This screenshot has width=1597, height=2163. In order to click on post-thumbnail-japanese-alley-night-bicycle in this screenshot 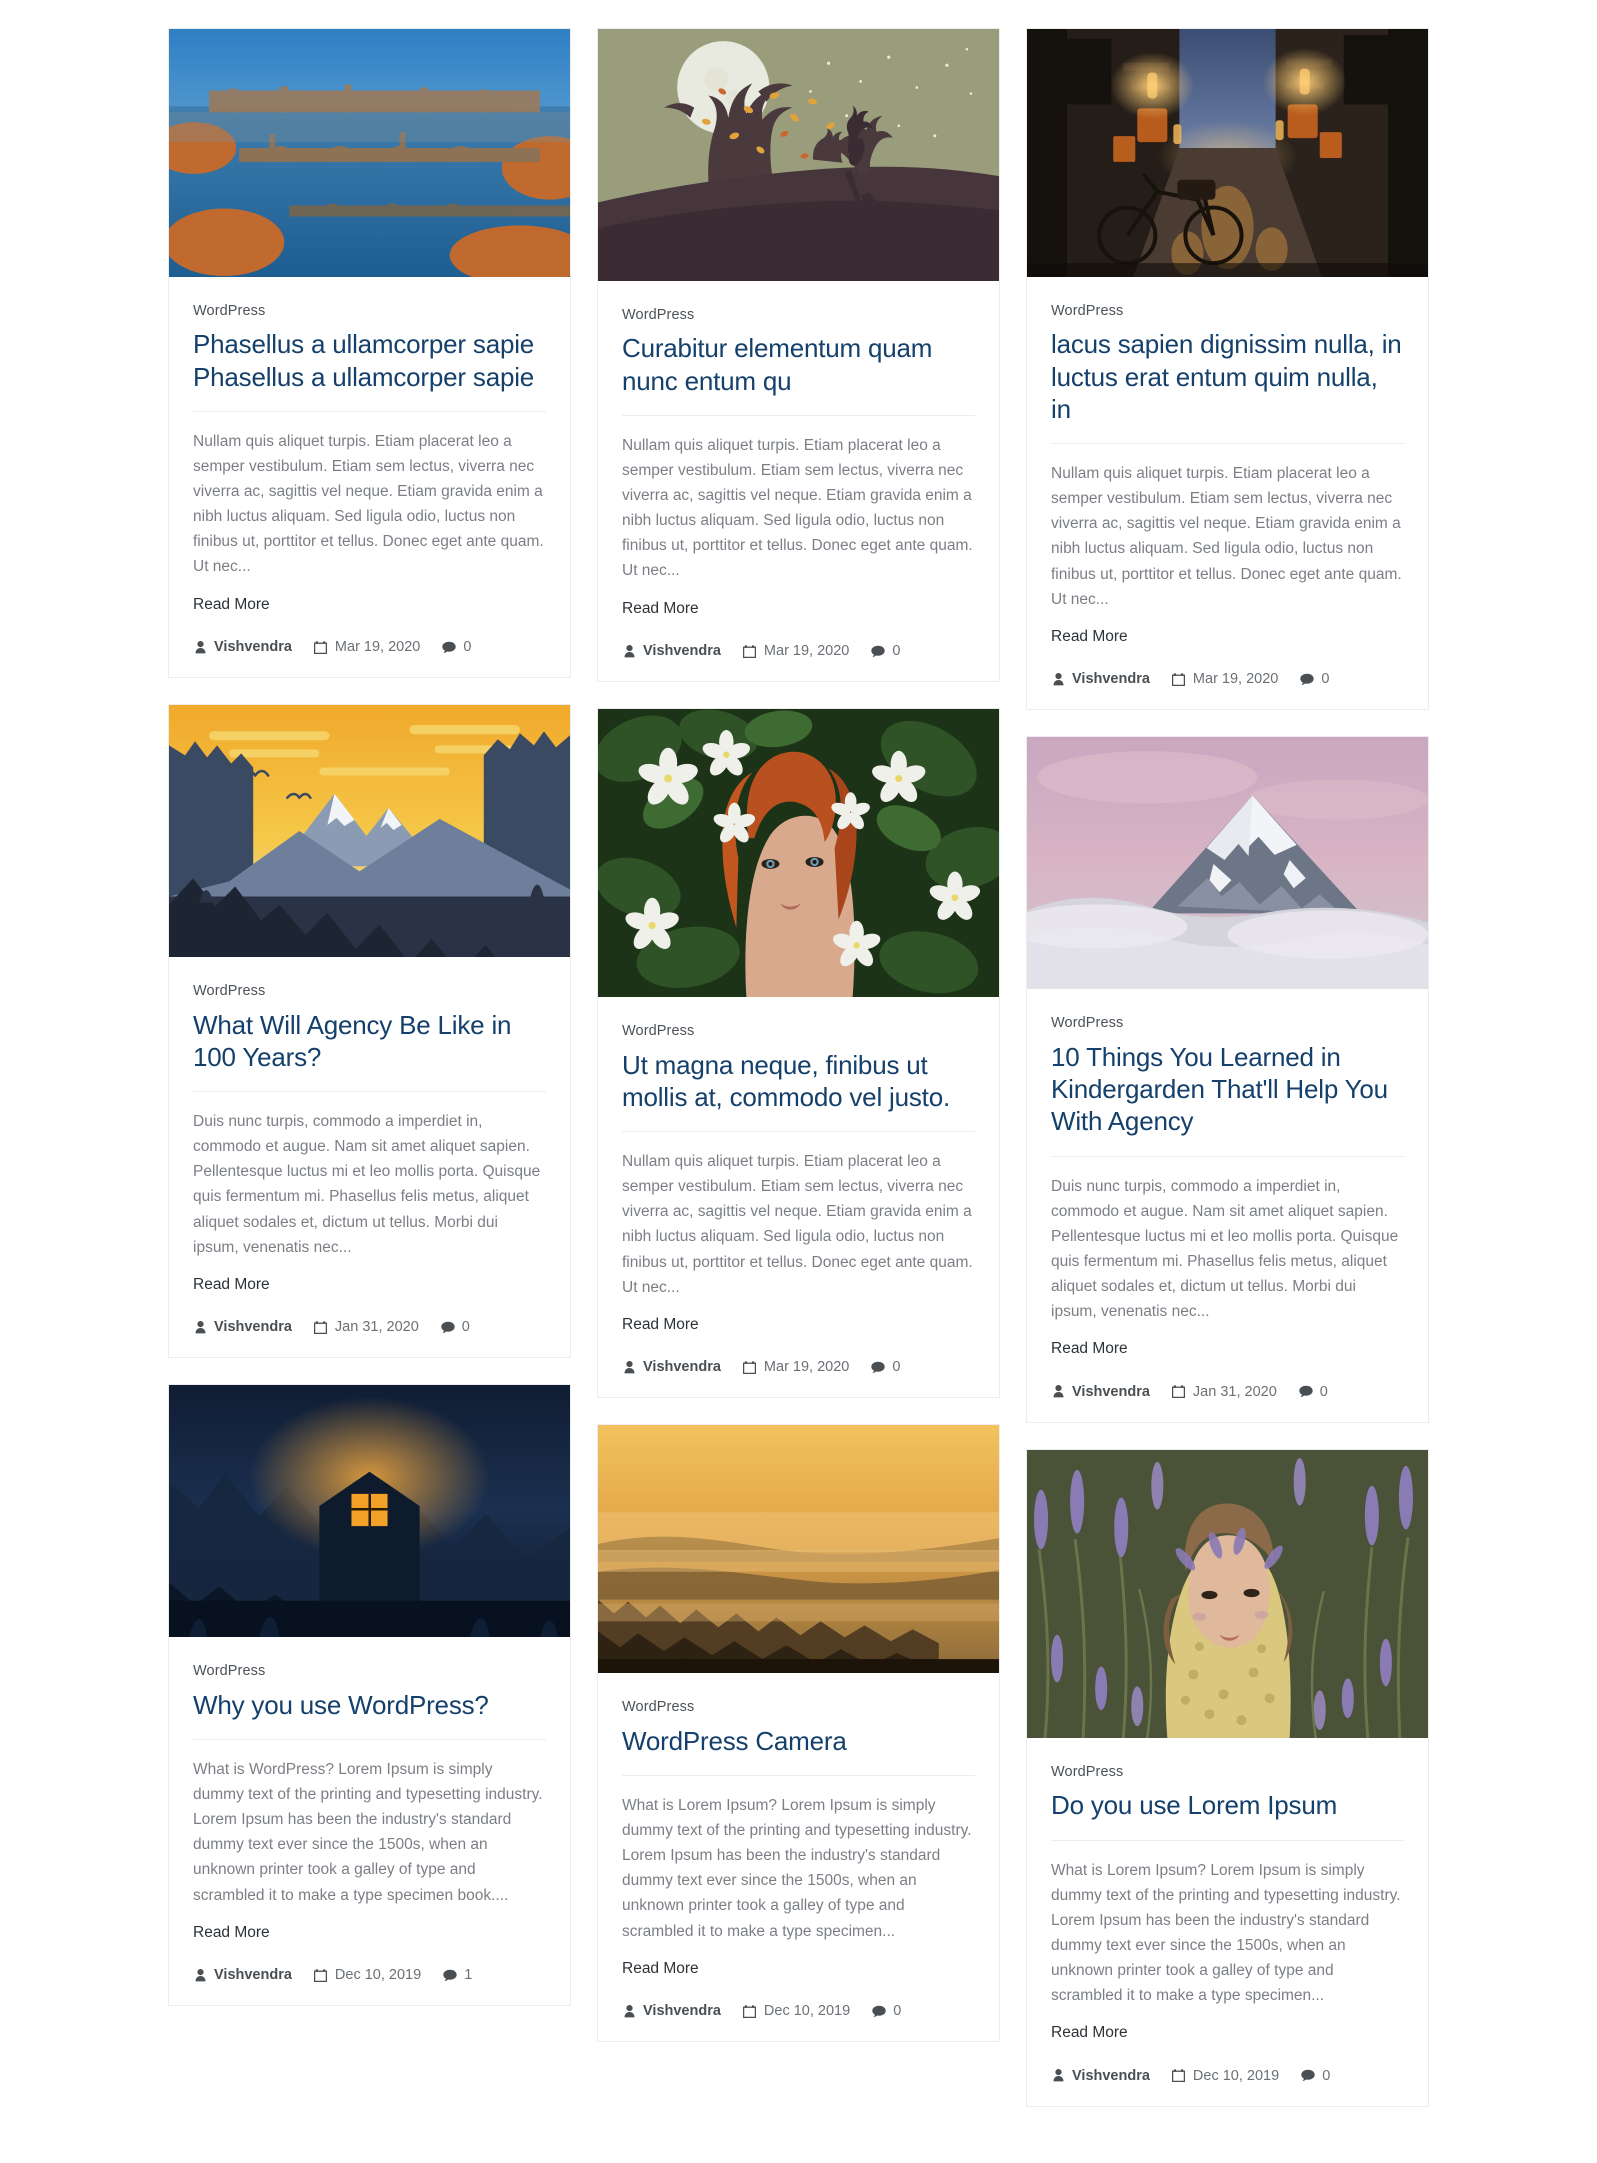, I will do `click(1227, 153)`.